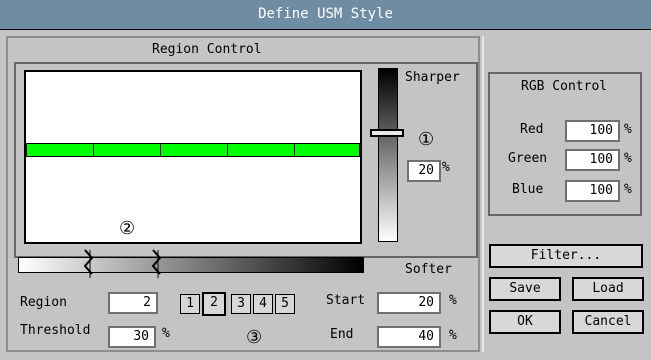 Image resolution: width=651 pixels, height=360 pixels. What do you see at coordinates (628, 158) in the screenshot?
I see `green-percent: %` at bounding box center [628, 158].